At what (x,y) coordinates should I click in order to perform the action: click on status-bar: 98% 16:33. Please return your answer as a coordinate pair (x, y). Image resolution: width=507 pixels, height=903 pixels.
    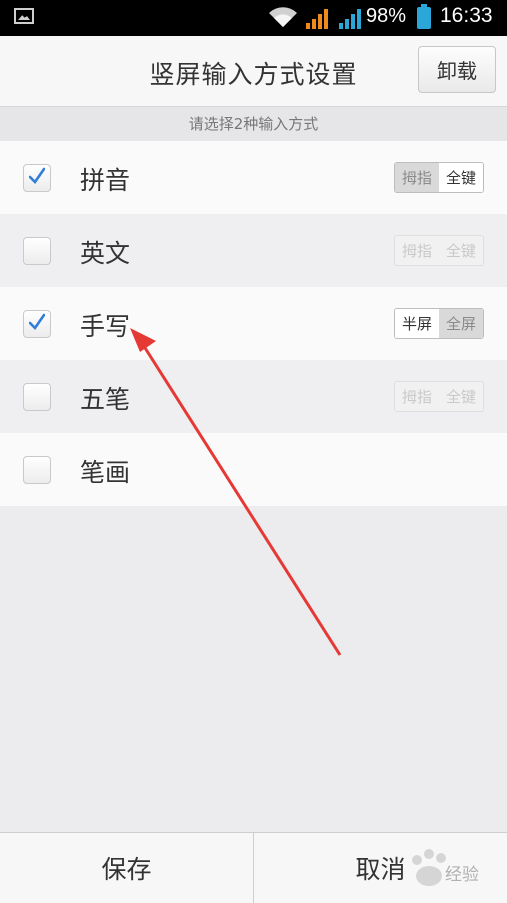
    Looking at the image, I should click on (253, 18).